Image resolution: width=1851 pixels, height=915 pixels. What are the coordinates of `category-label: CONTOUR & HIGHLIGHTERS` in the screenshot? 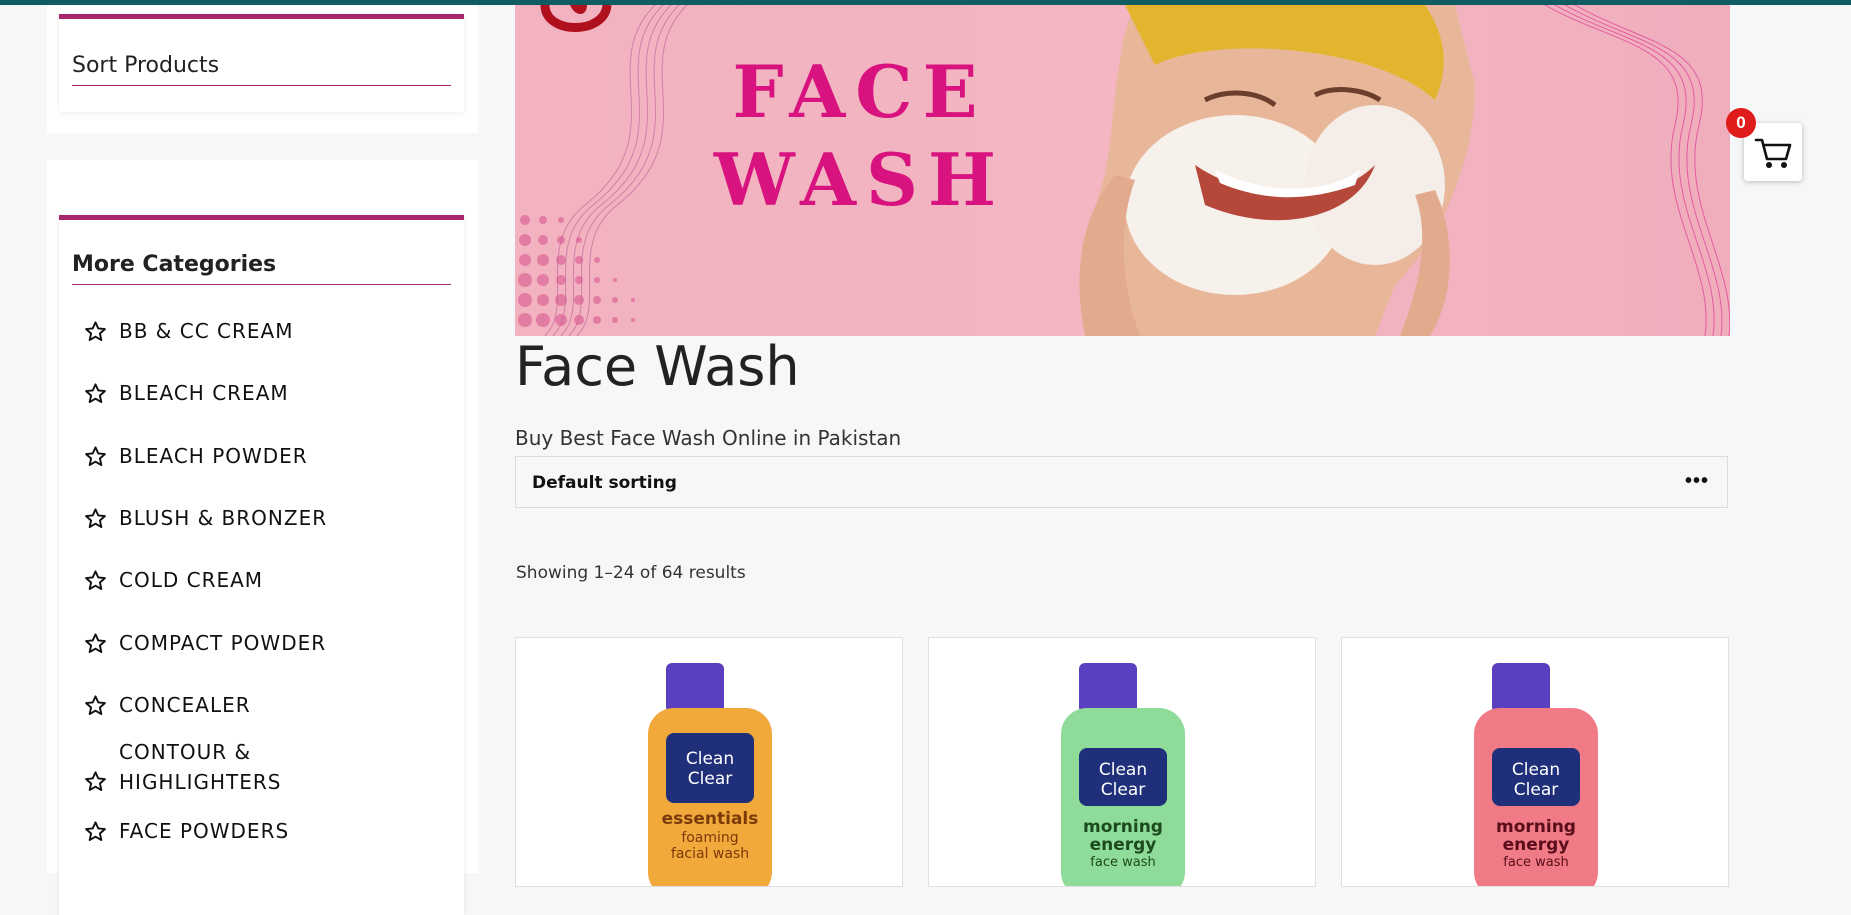 It's located at (200, 767).